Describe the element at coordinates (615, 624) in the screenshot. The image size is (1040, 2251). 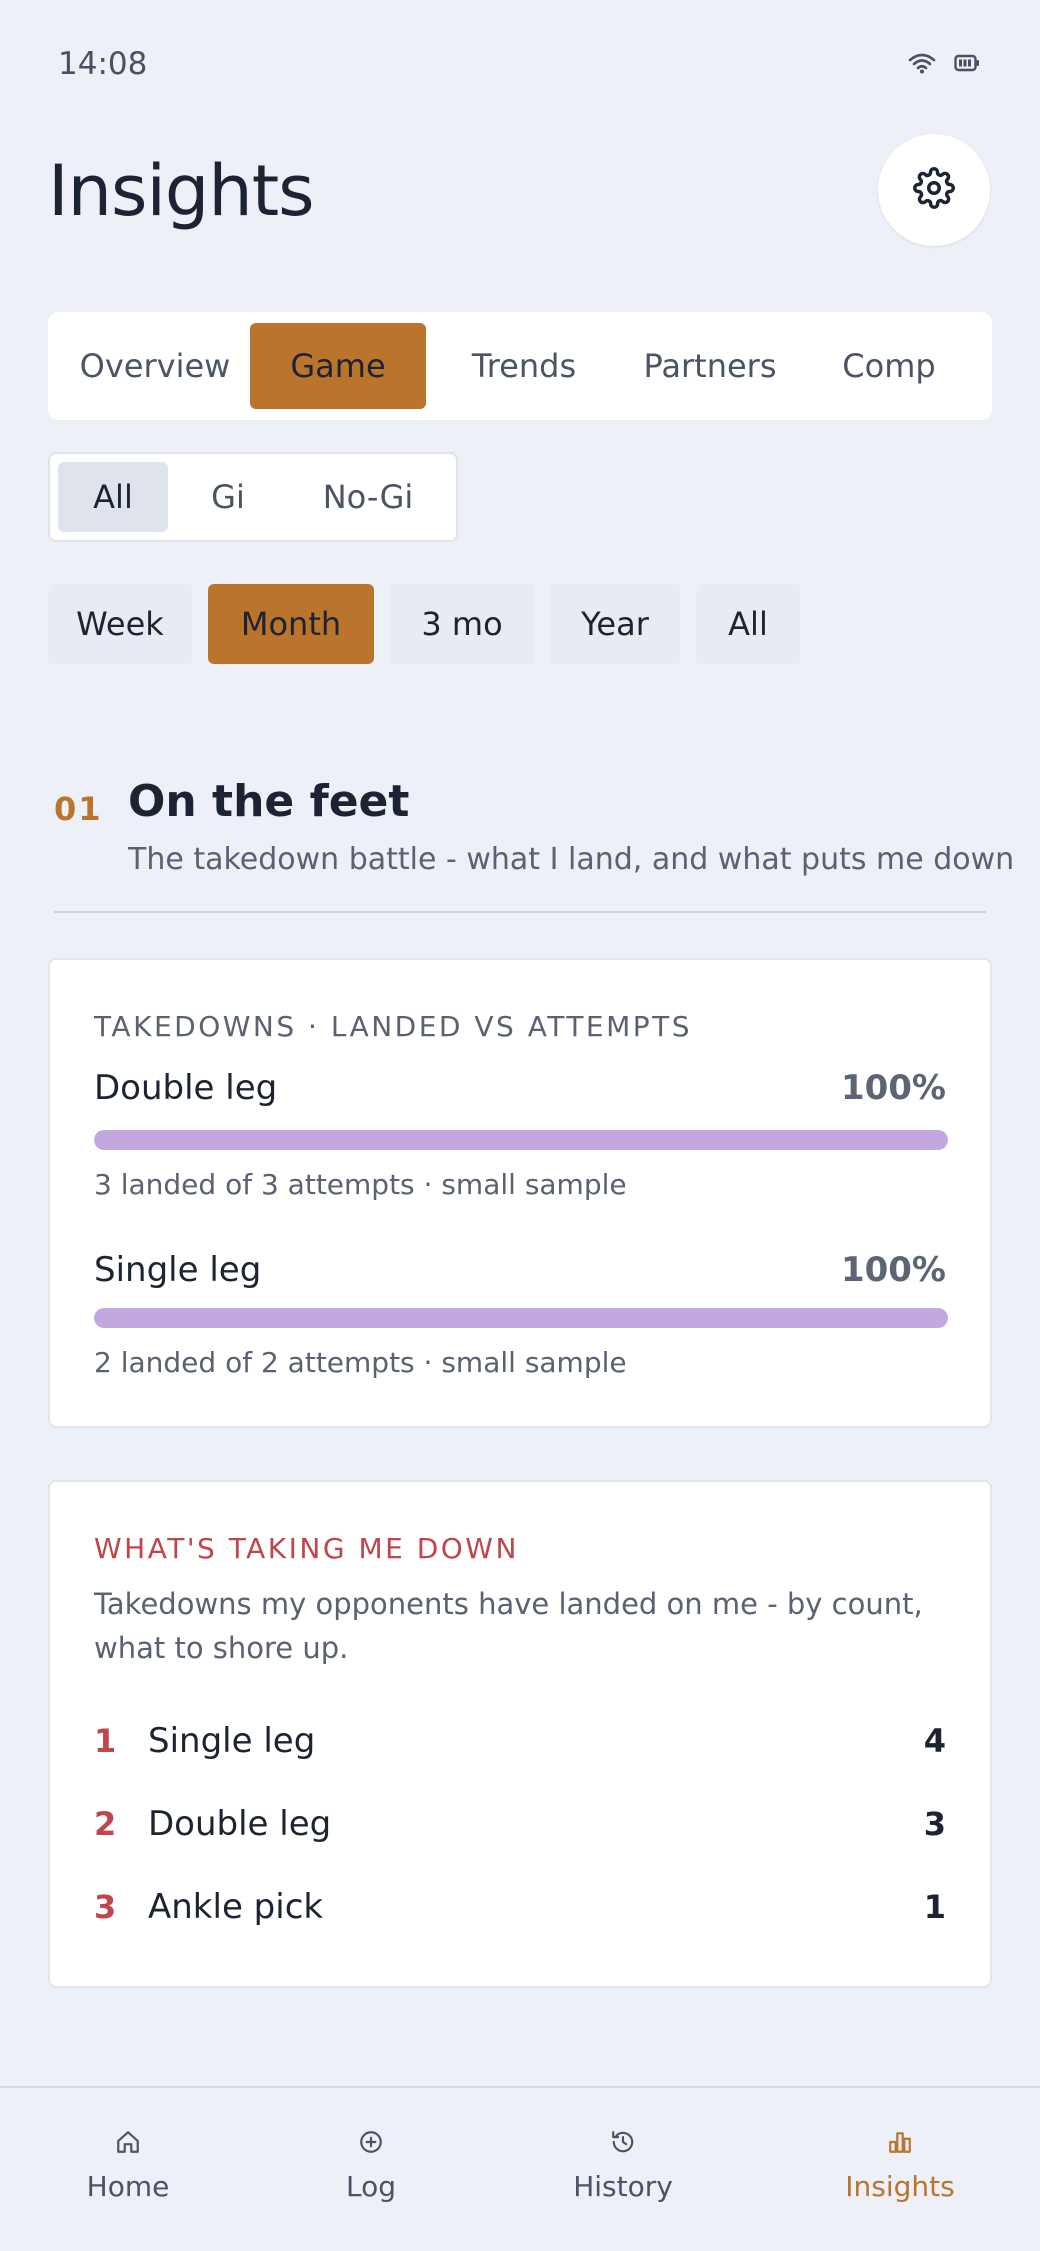
I see `range-year: Year` at that location.